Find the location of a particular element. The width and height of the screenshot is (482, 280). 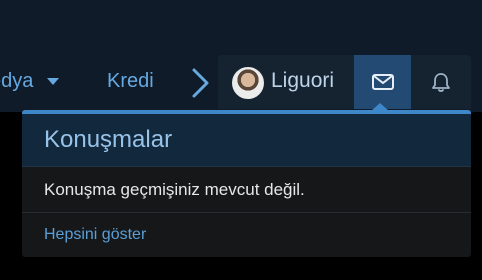

chevron-right-icon is located at coordinates (200, 83).